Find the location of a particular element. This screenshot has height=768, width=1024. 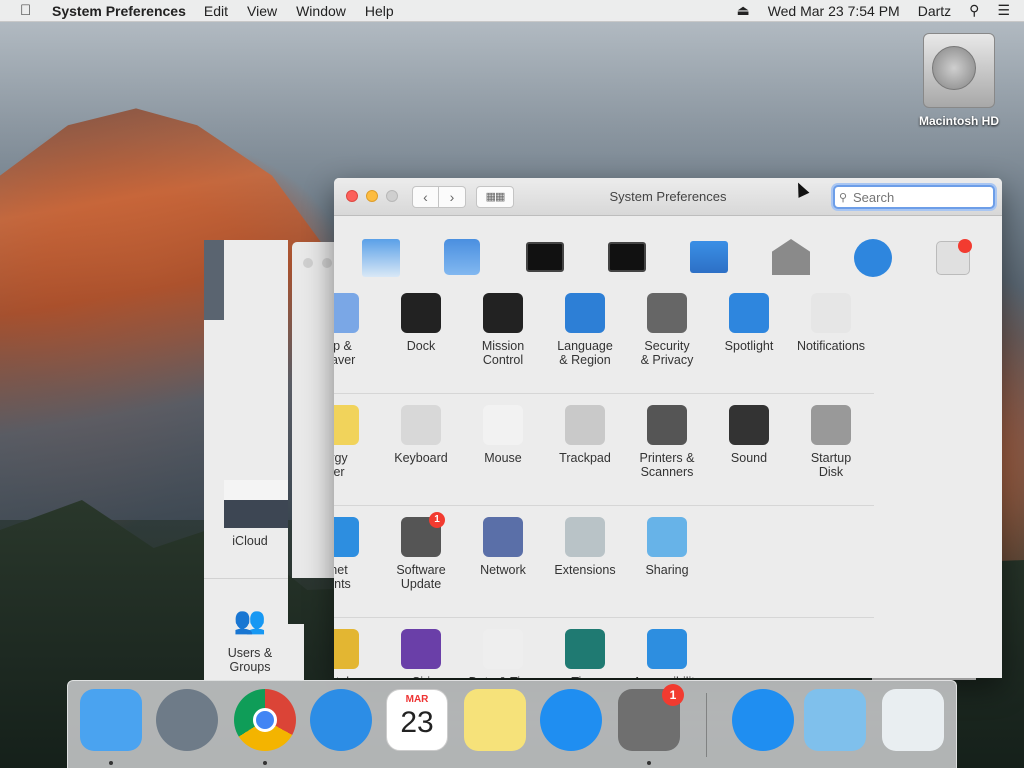

pref-pane-label: ntal rols is located at coordinates (357, 676).